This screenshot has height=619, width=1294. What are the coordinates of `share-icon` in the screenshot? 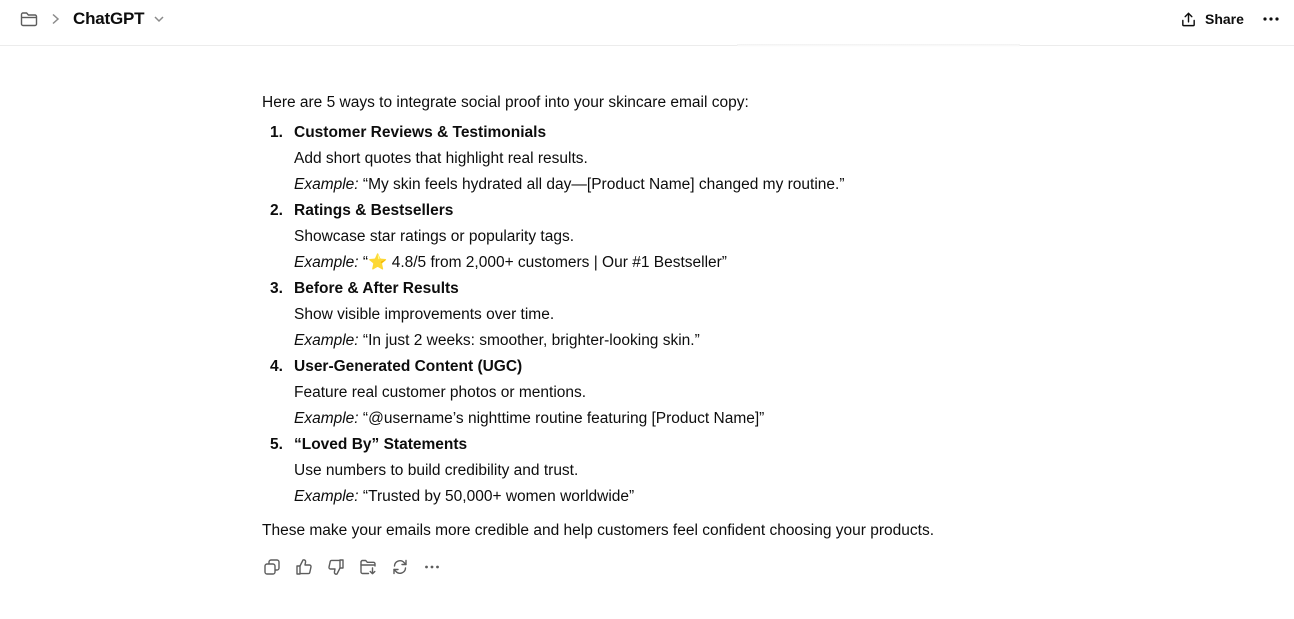 It's located at (1188, 19).